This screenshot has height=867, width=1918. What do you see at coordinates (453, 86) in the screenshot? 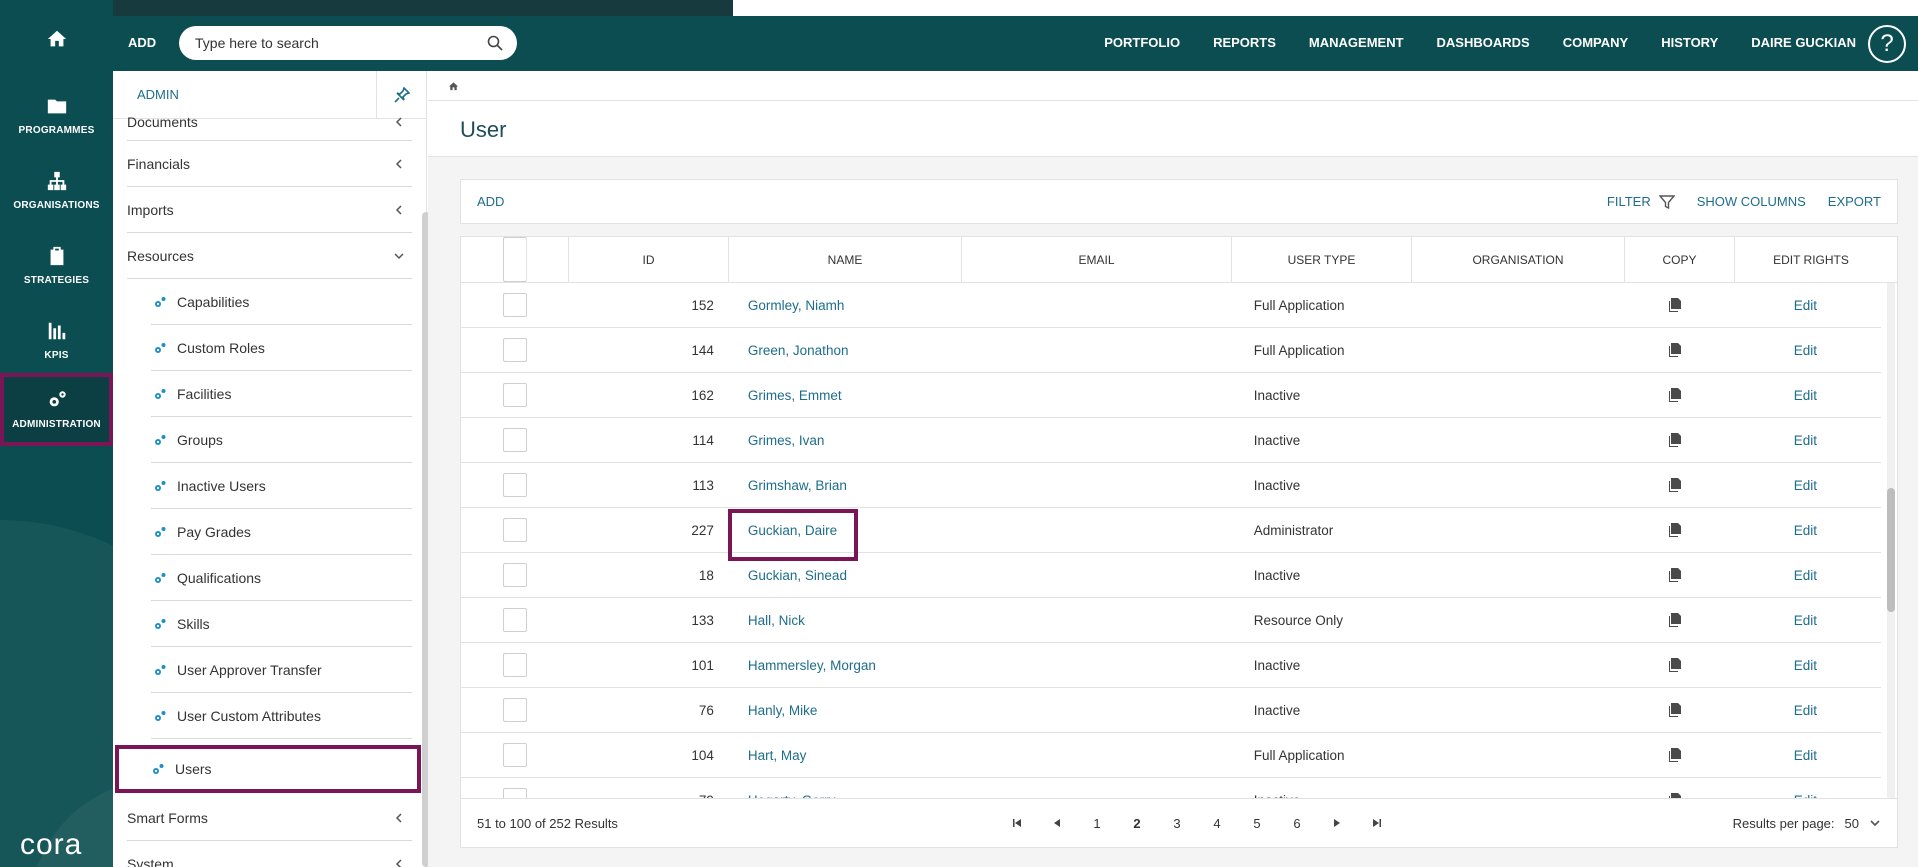
I see `home-icon` at bounding box center [453, 86].